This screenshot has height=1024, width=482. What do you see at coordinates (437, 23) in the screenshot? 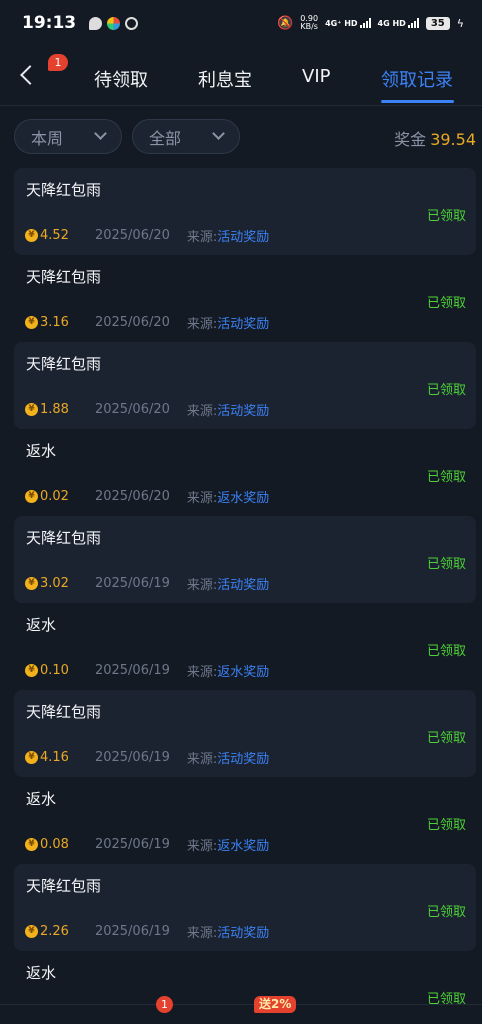
I see `battery-icon: 35` at bounding box center [437, 23].